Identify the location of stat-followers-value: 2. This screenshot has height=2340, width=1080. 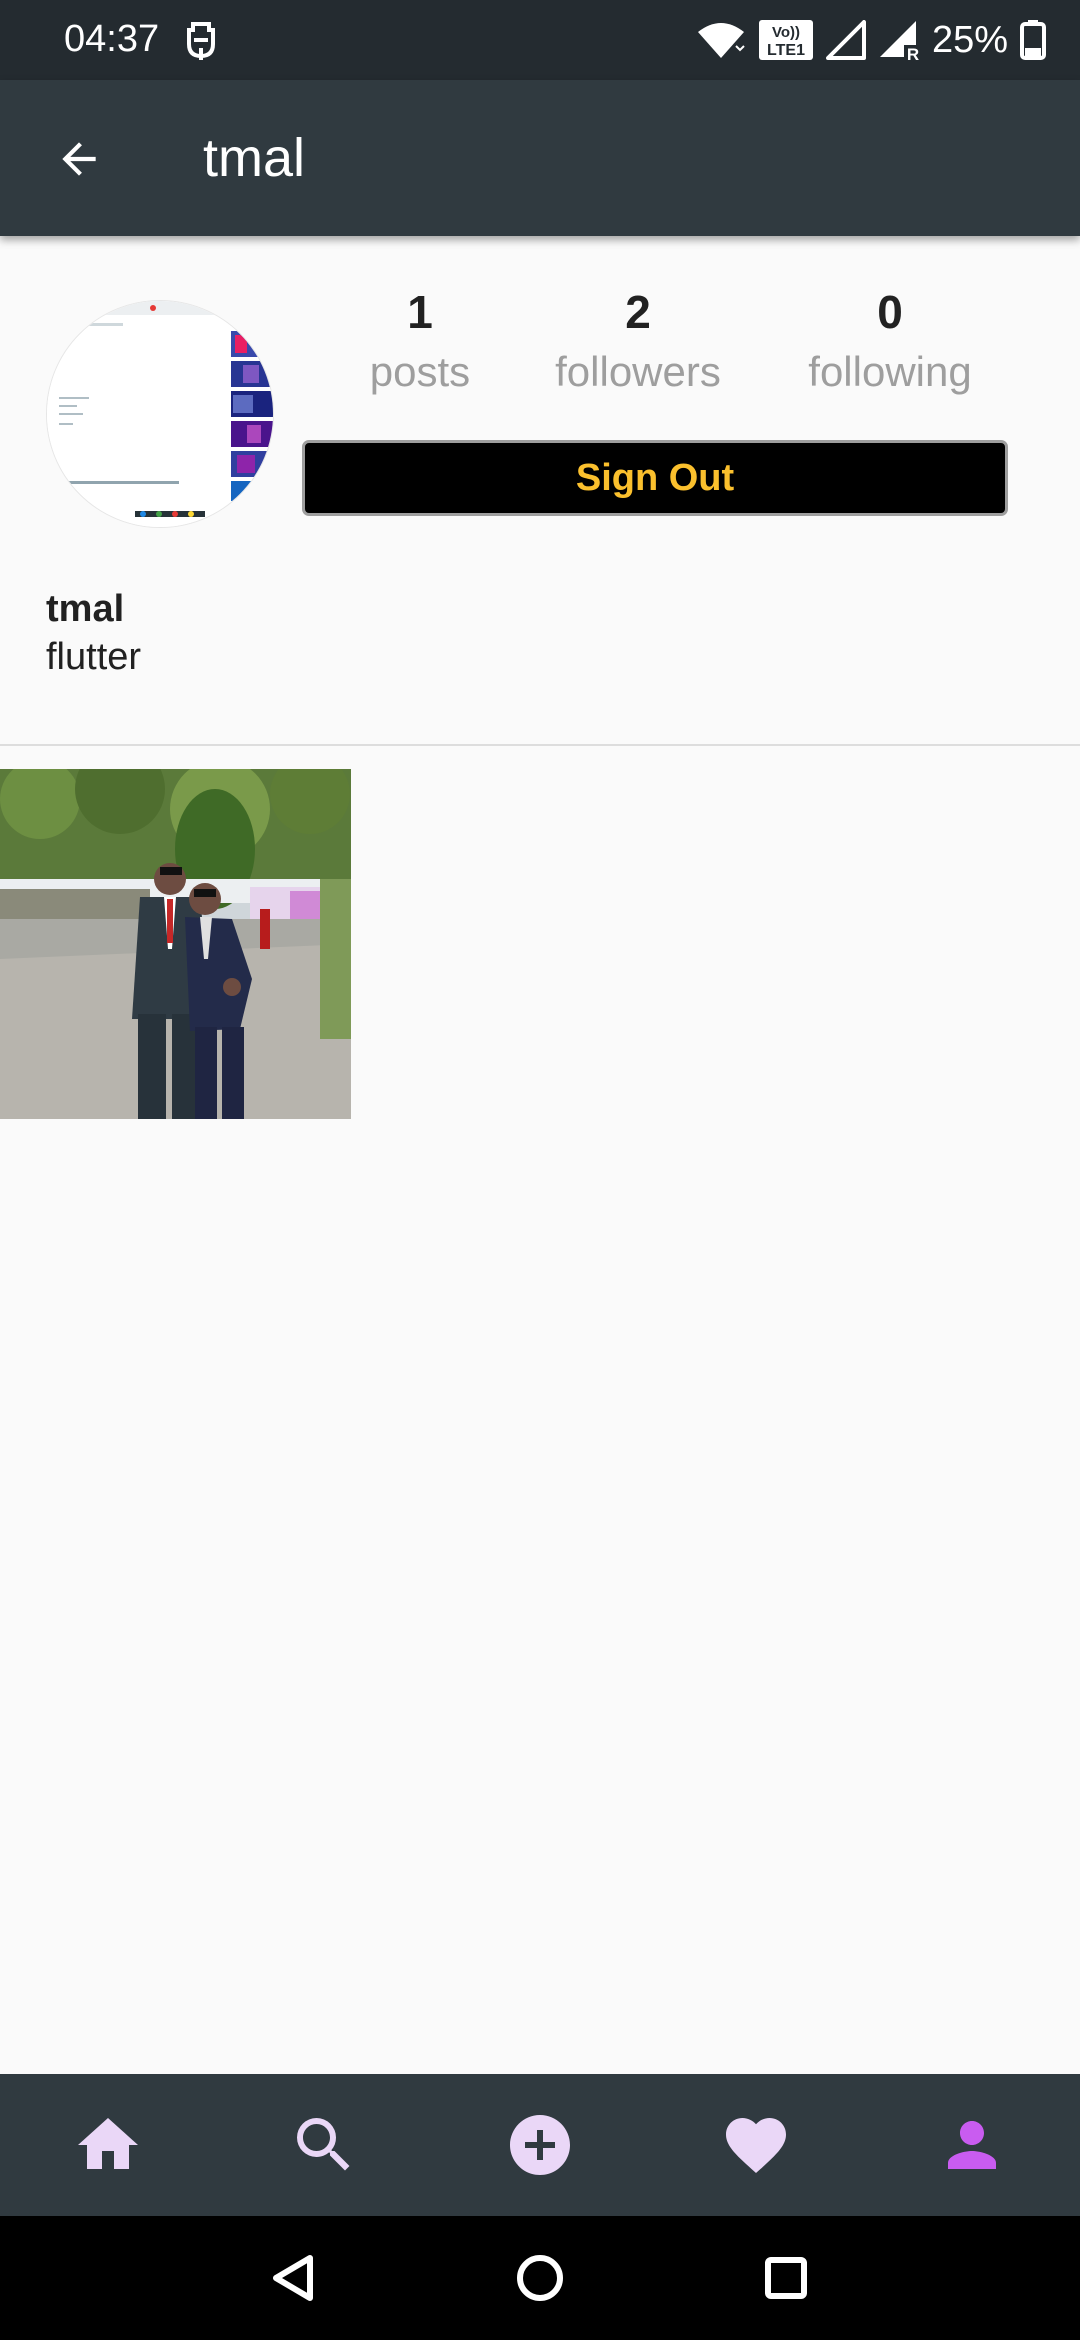
(638, 312).